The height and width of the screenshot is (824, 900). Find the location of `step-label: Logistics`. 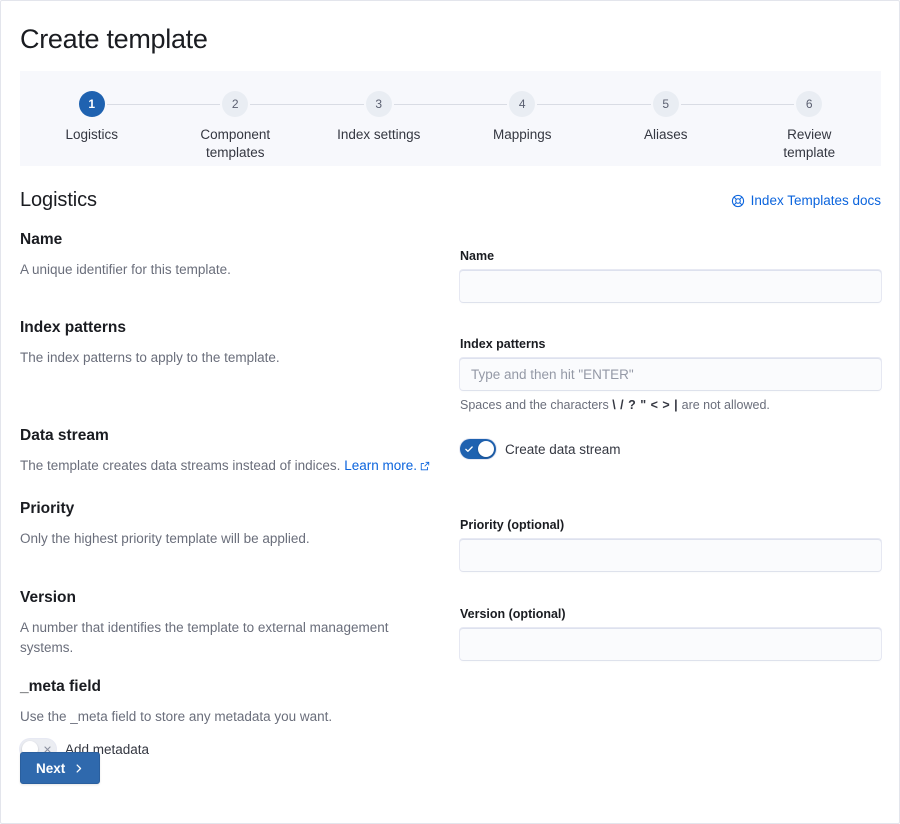

step-label: Logistics is located at coordinates (92, 134).